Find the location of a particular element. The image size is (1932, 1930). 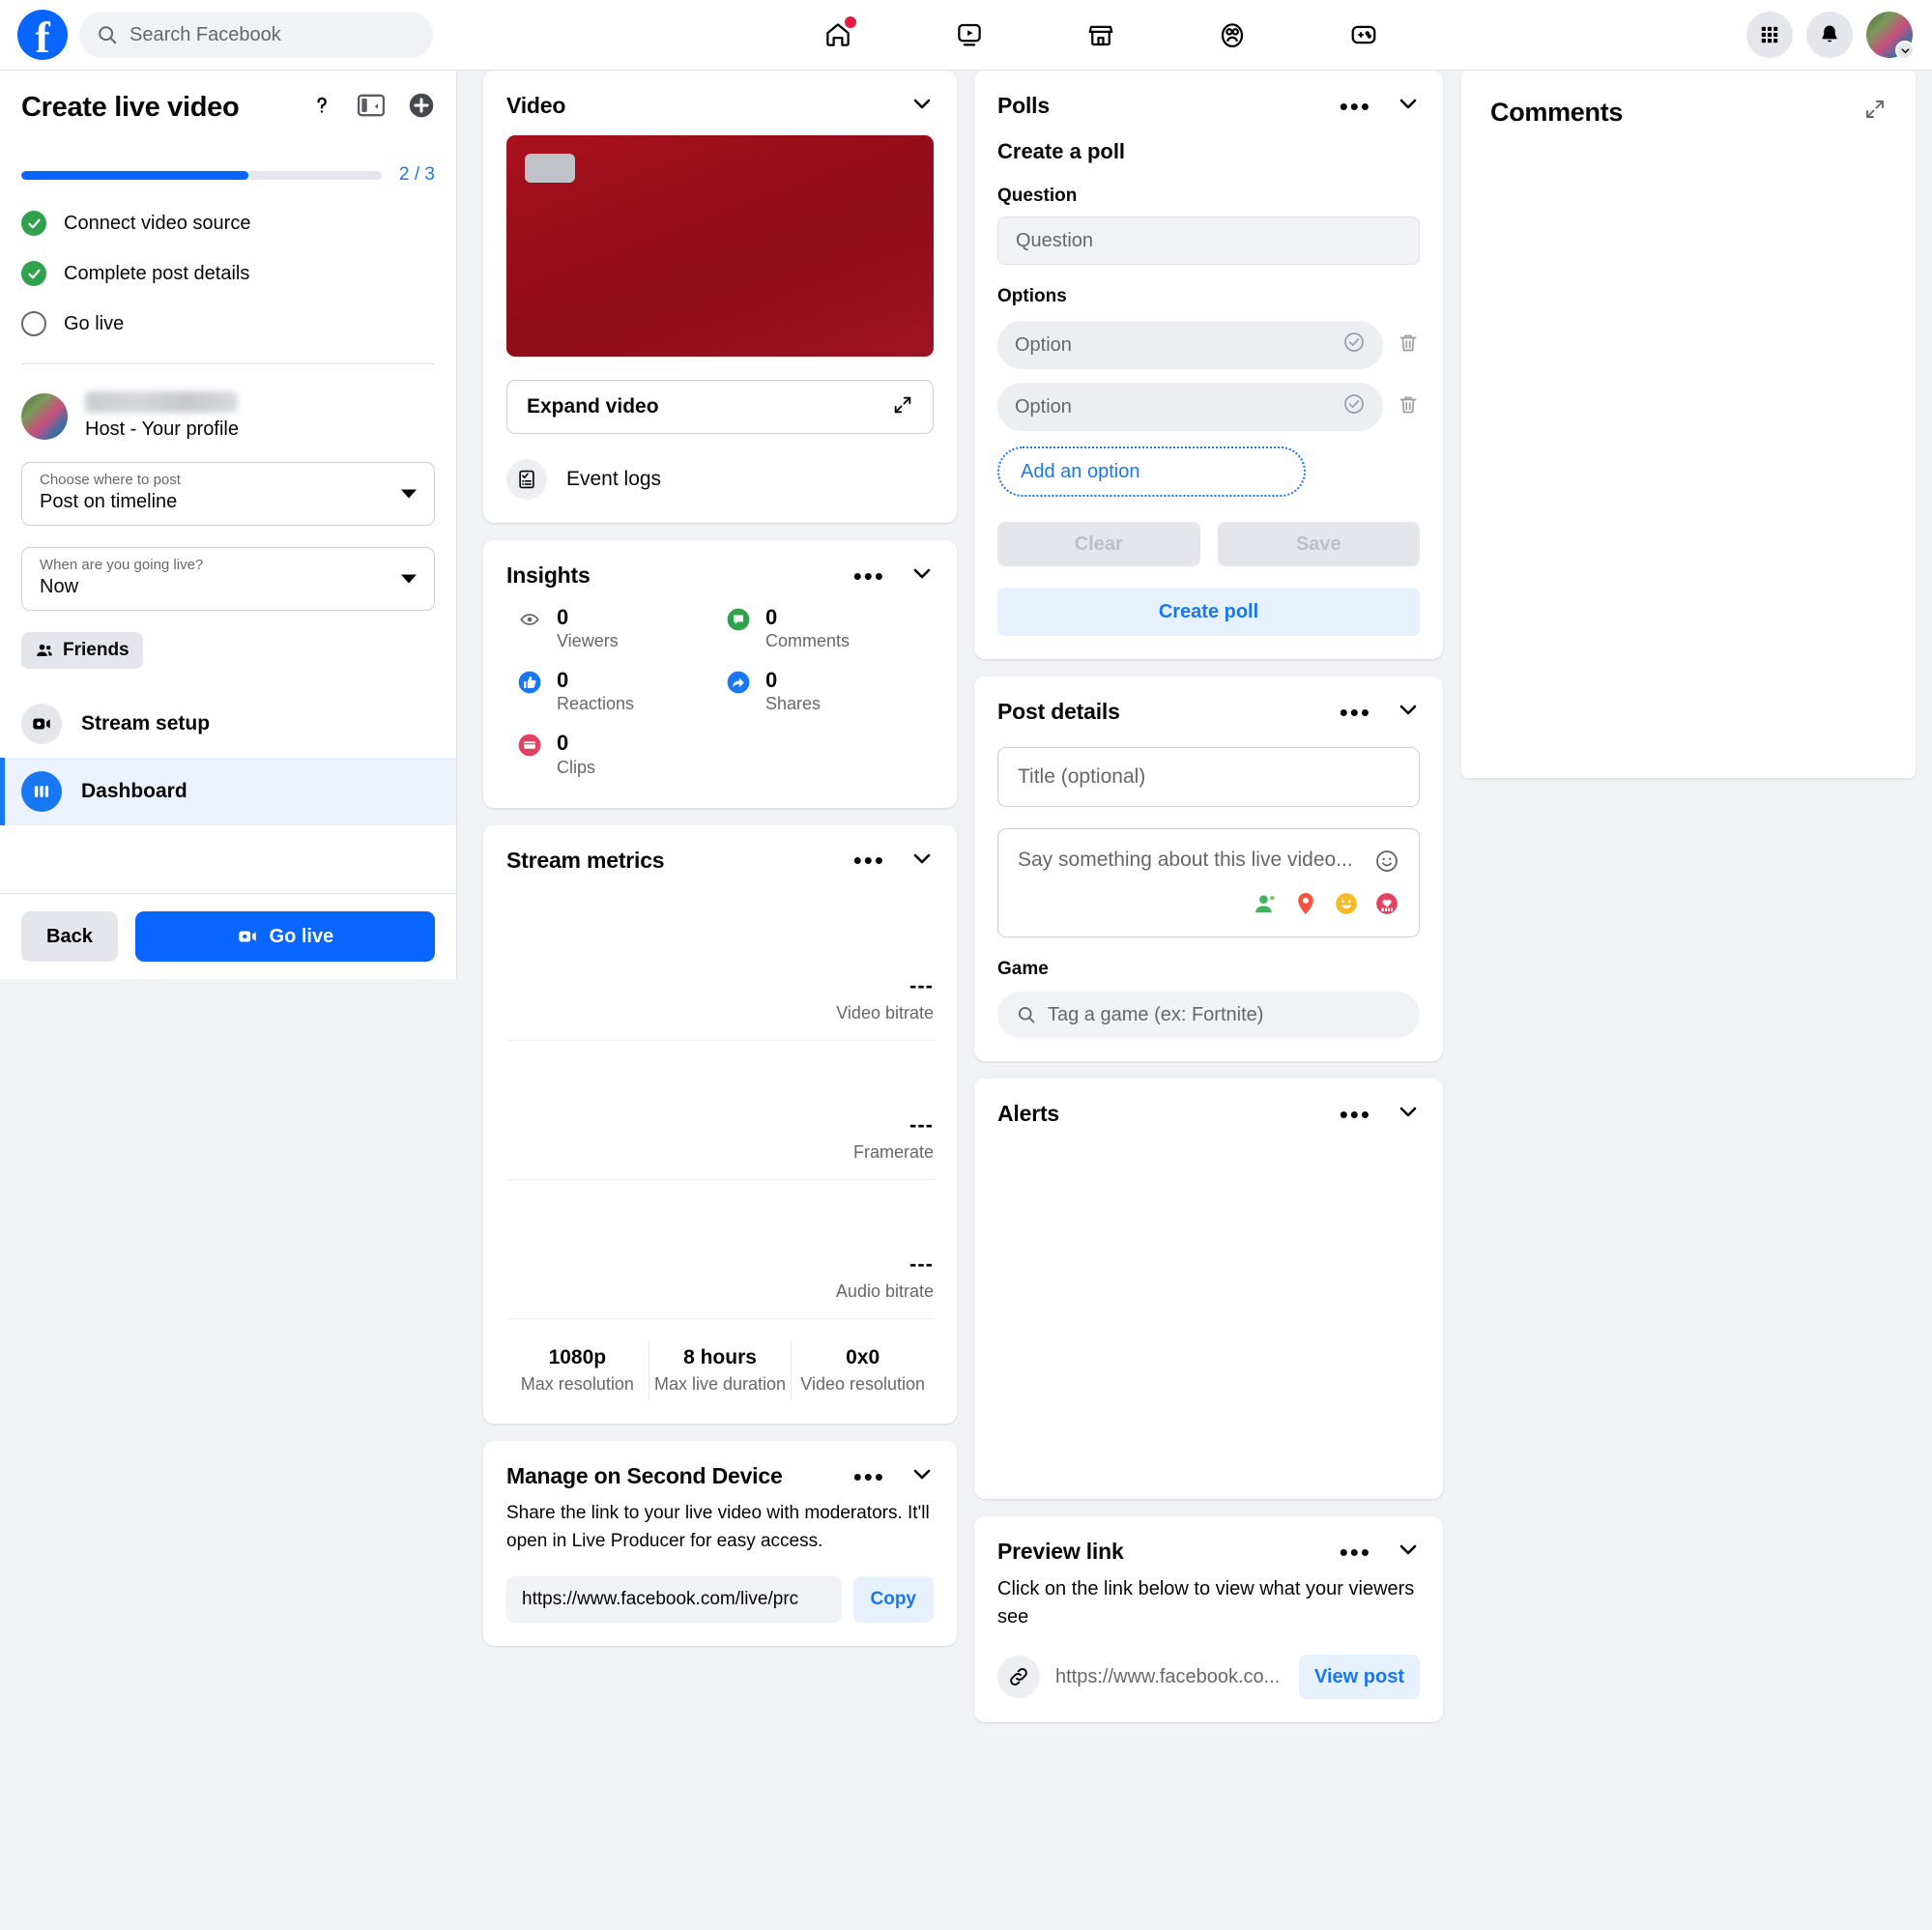

comments-card-title: Comments is located at coordinates (1557, 112).